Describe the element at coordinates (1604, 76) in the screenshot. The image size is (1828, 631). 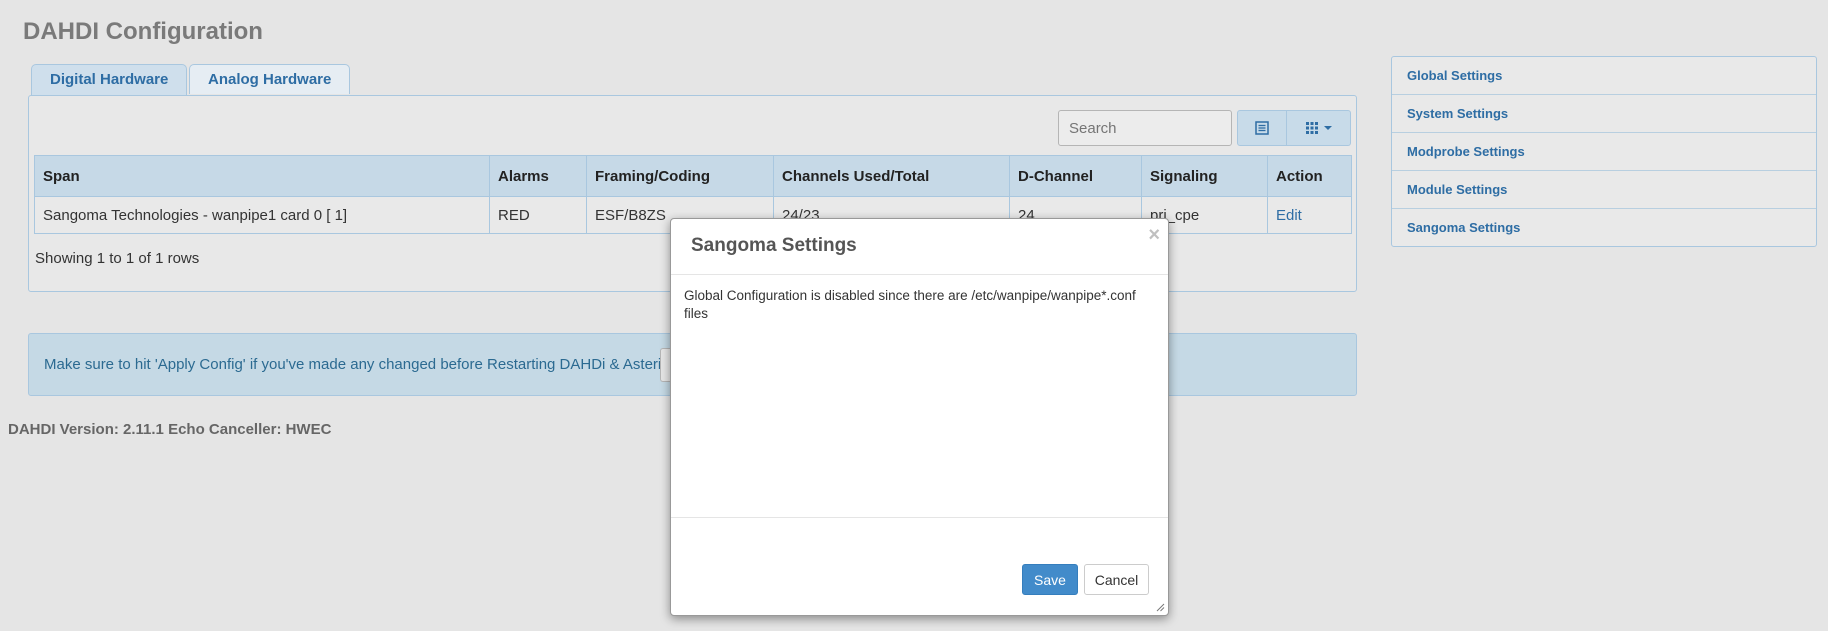
I see `sidebar-item-global-settings: Global Settings` at that location.